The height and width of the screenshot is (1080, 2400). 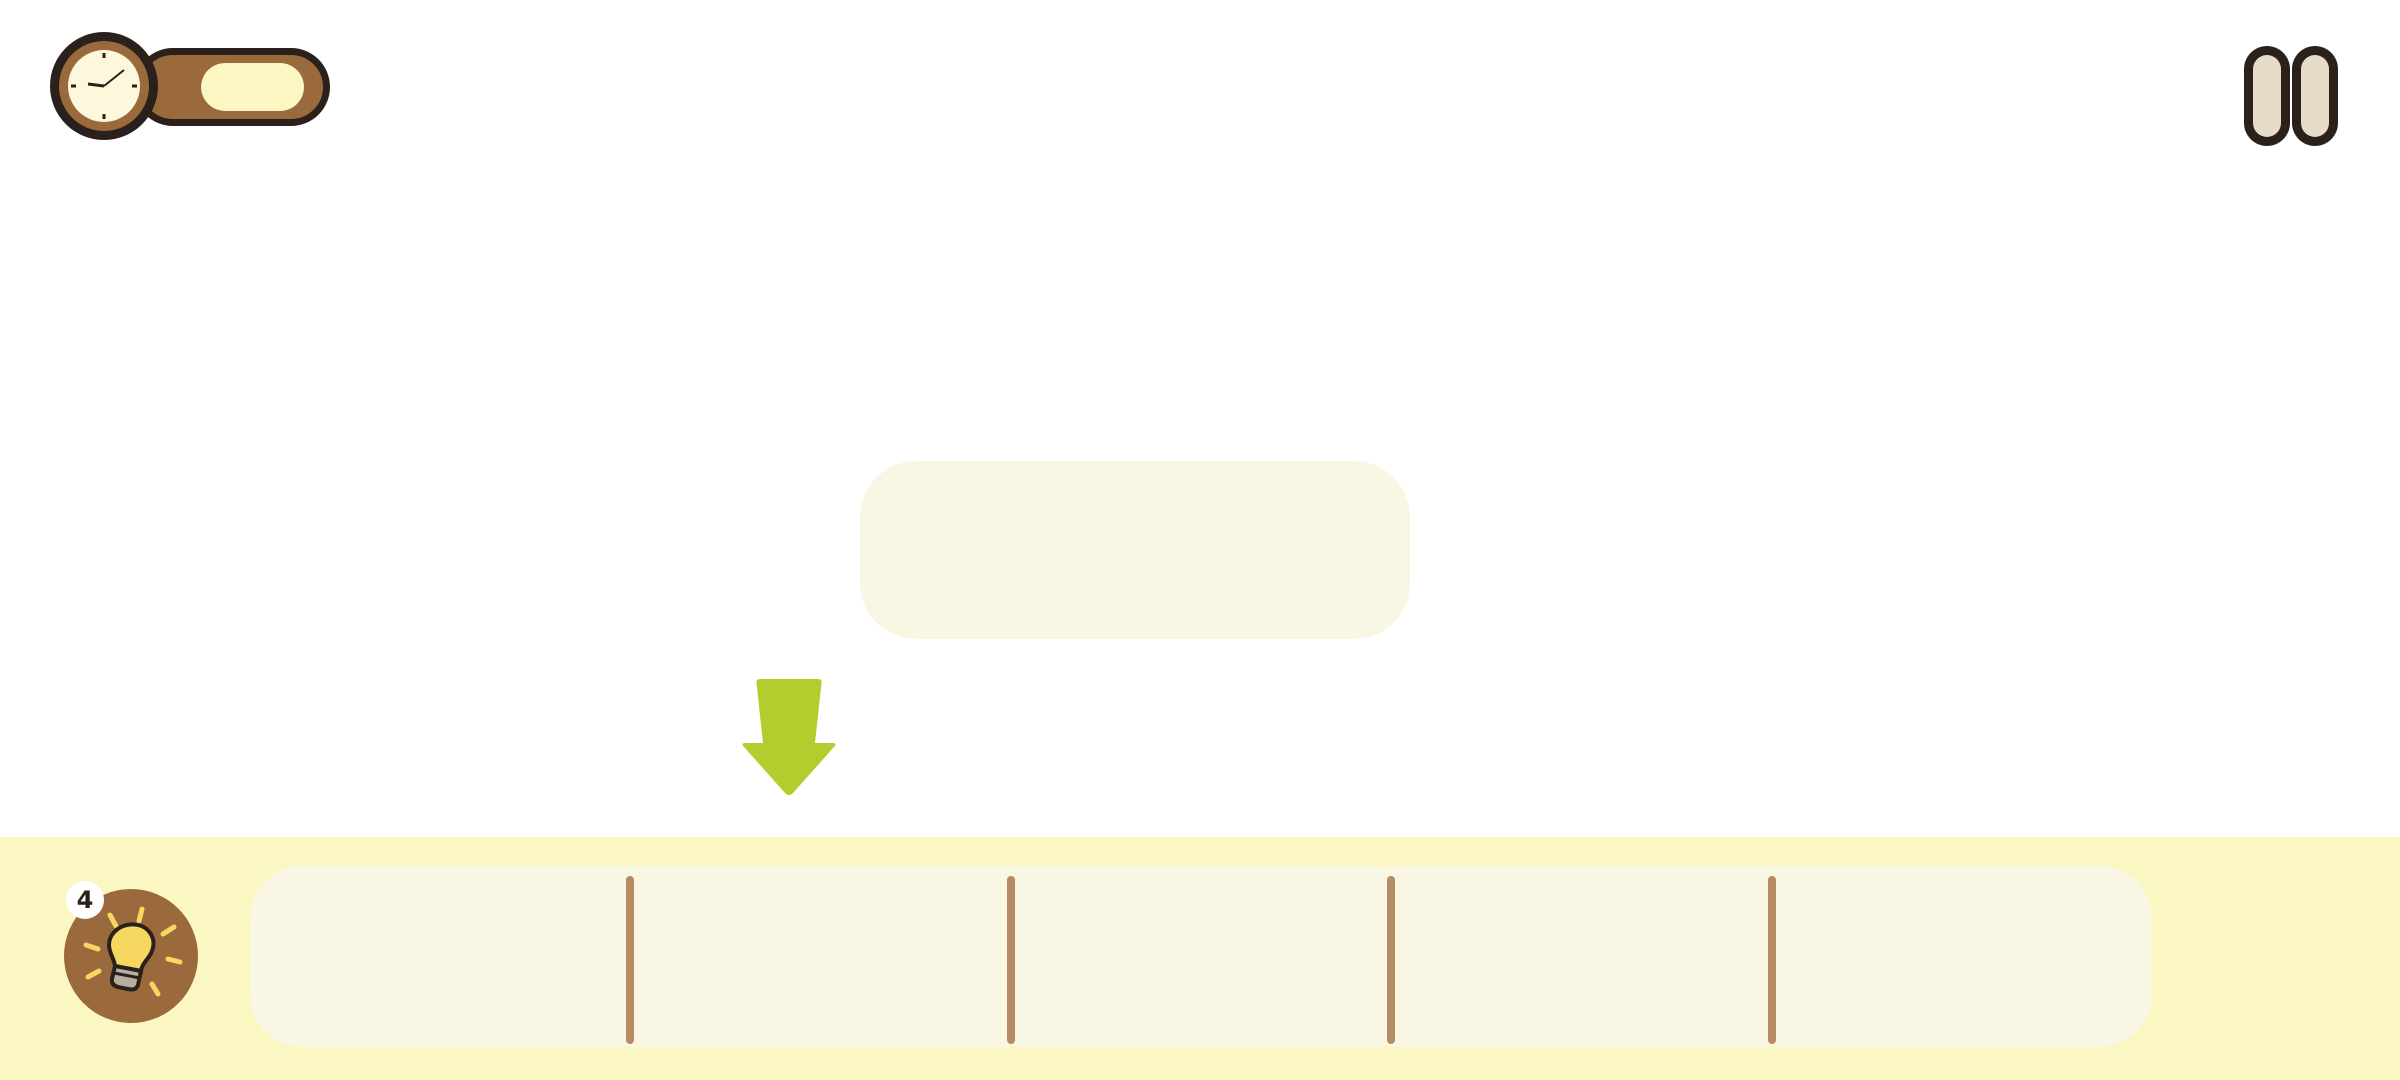 What do you see at coordinates (789, 737) in the screenshot?
I see `arrow-down-icon` at bounding box center [789, 737].